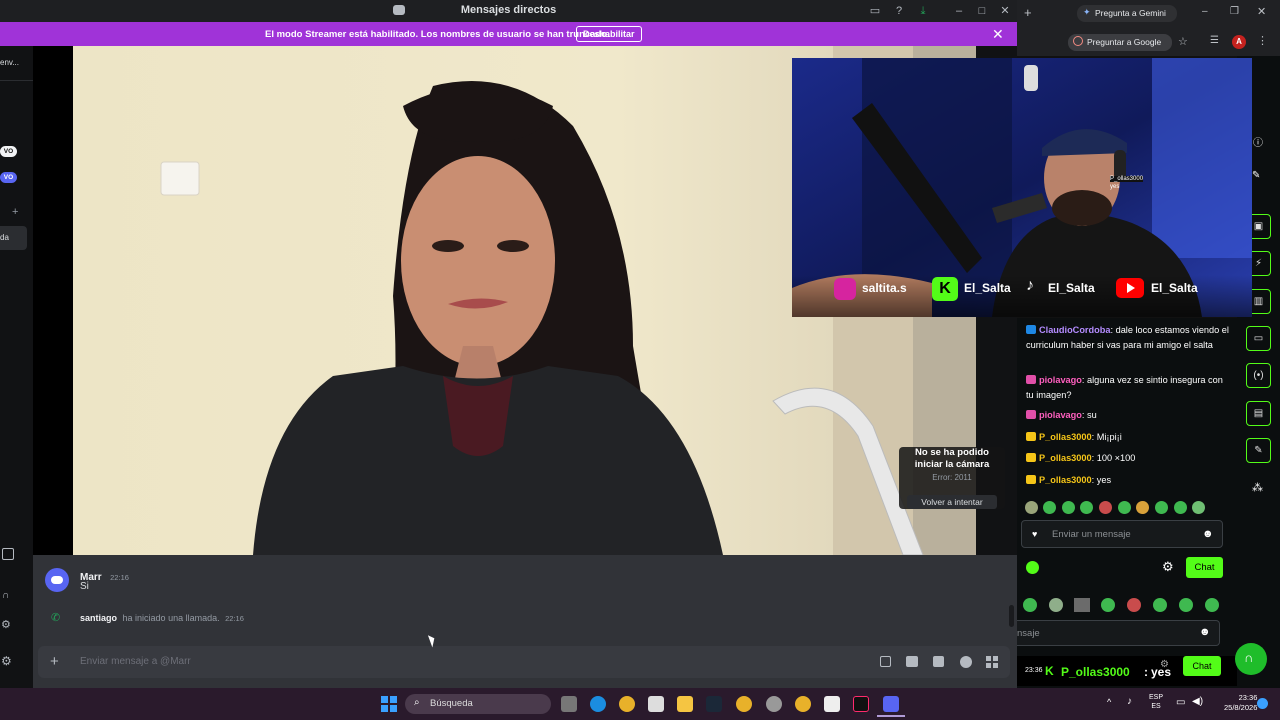 The image size is (1280, 720). Describe the element at coordinates (5, 595) in the screenshot. I see `headset-icon: ∩` at that location.